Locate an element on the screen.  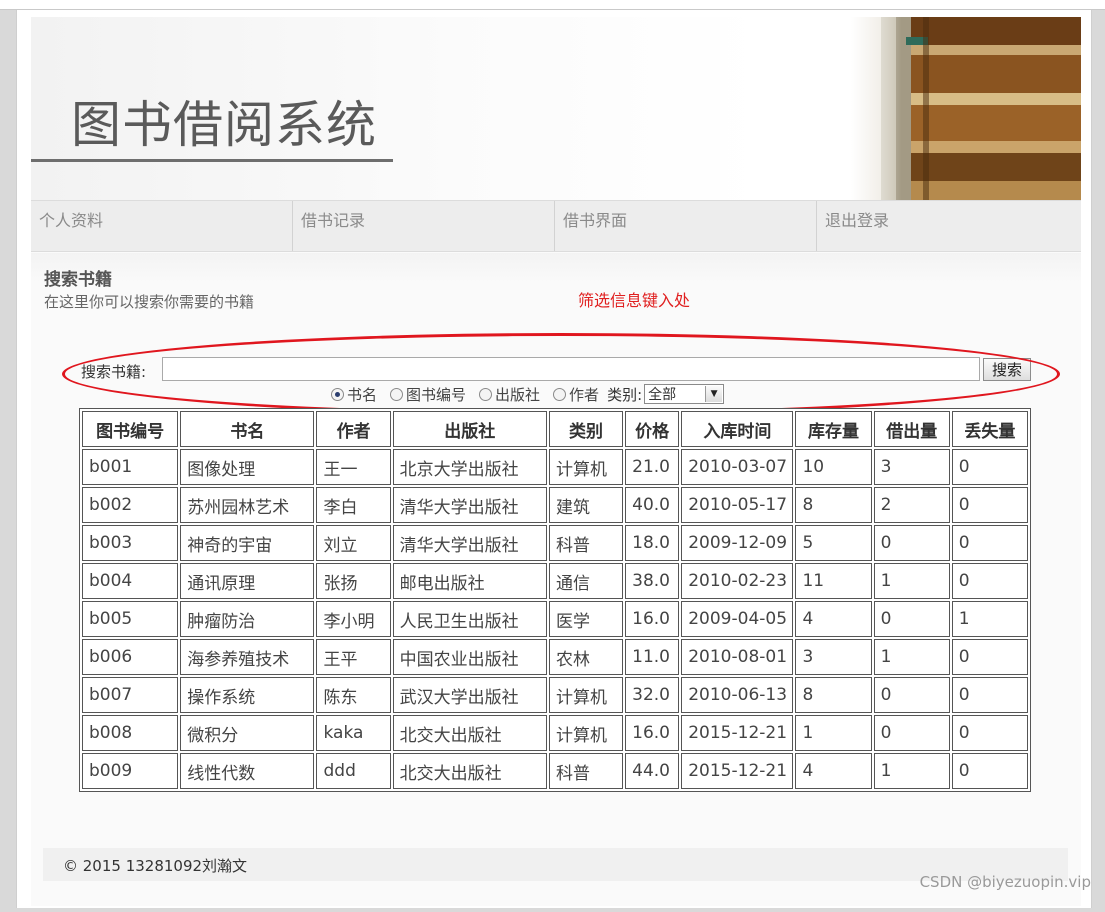
table-cell: 武汉大学出版社 is located at coordinates (469, 695).